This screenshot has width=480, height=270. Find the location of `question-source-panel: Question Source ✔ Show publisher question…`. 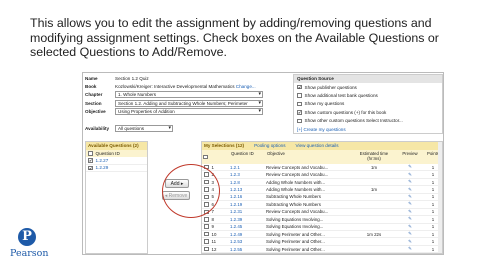

question-source-panel: Question Source ✔ Show publisher question… is located at coordinates (368, 104).